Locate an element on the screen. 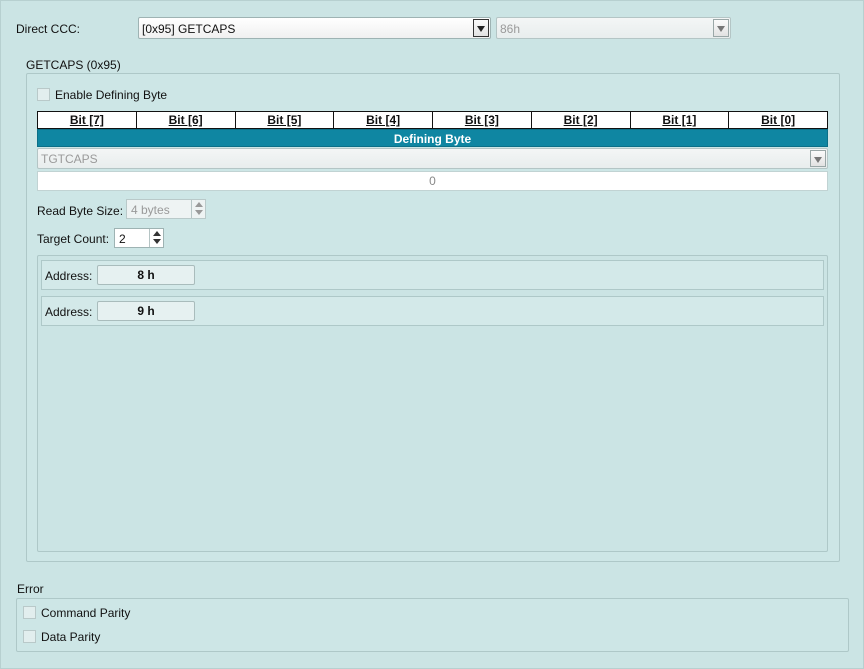  bit-4-header: Bit [4] is located at coordinates (383, 120).